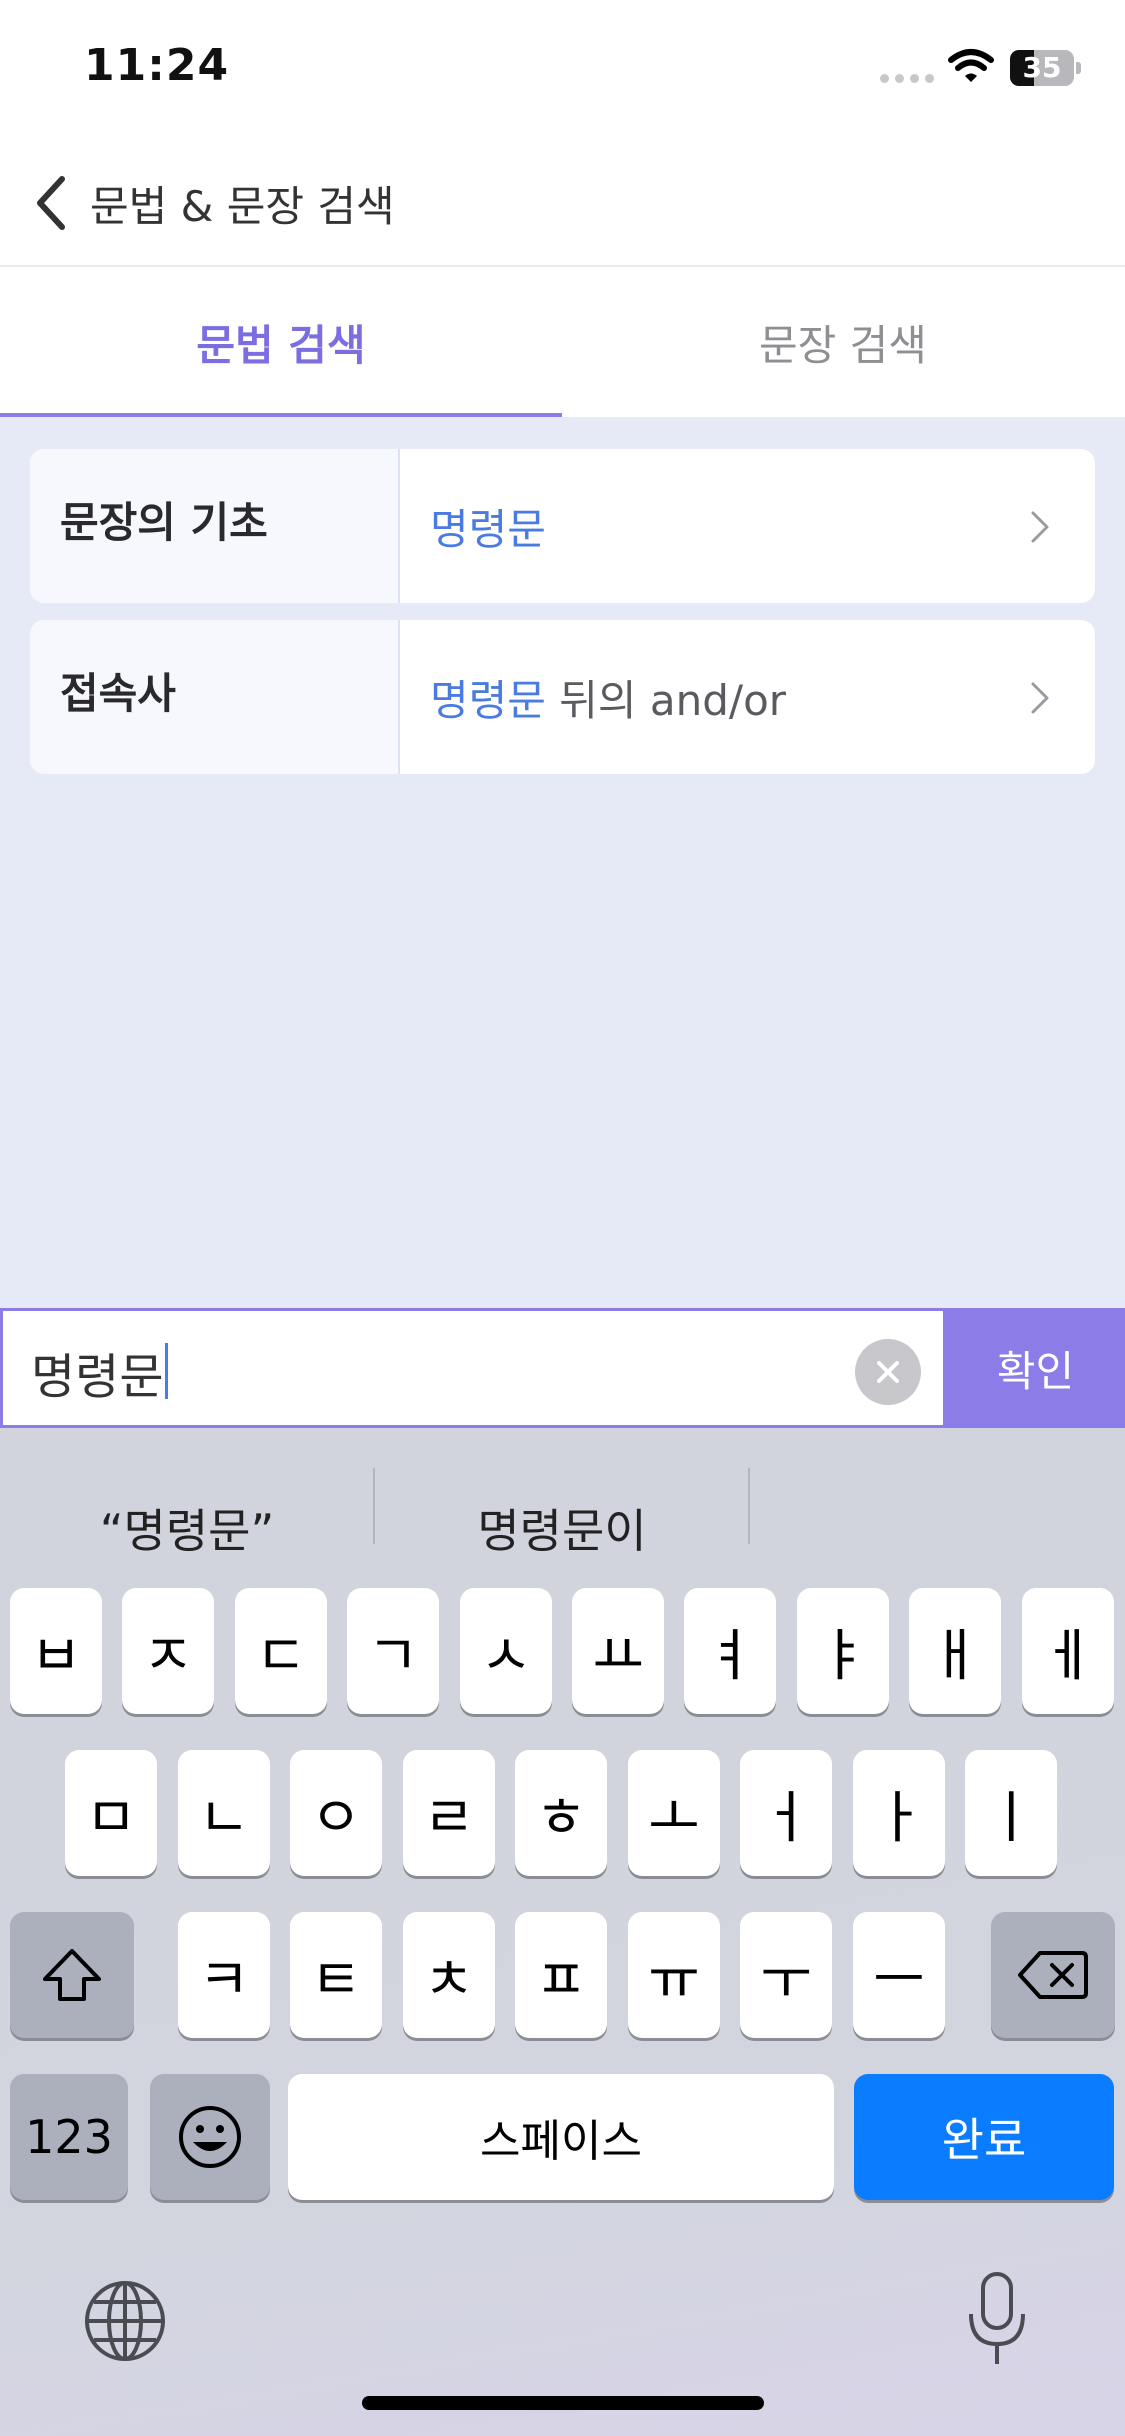 This screenshot has width=1125, height=2436. What do you see at coordinates (908, 79) in the screenshot?
I see `cellular-signal-icon` at bounding box center [908, 79].